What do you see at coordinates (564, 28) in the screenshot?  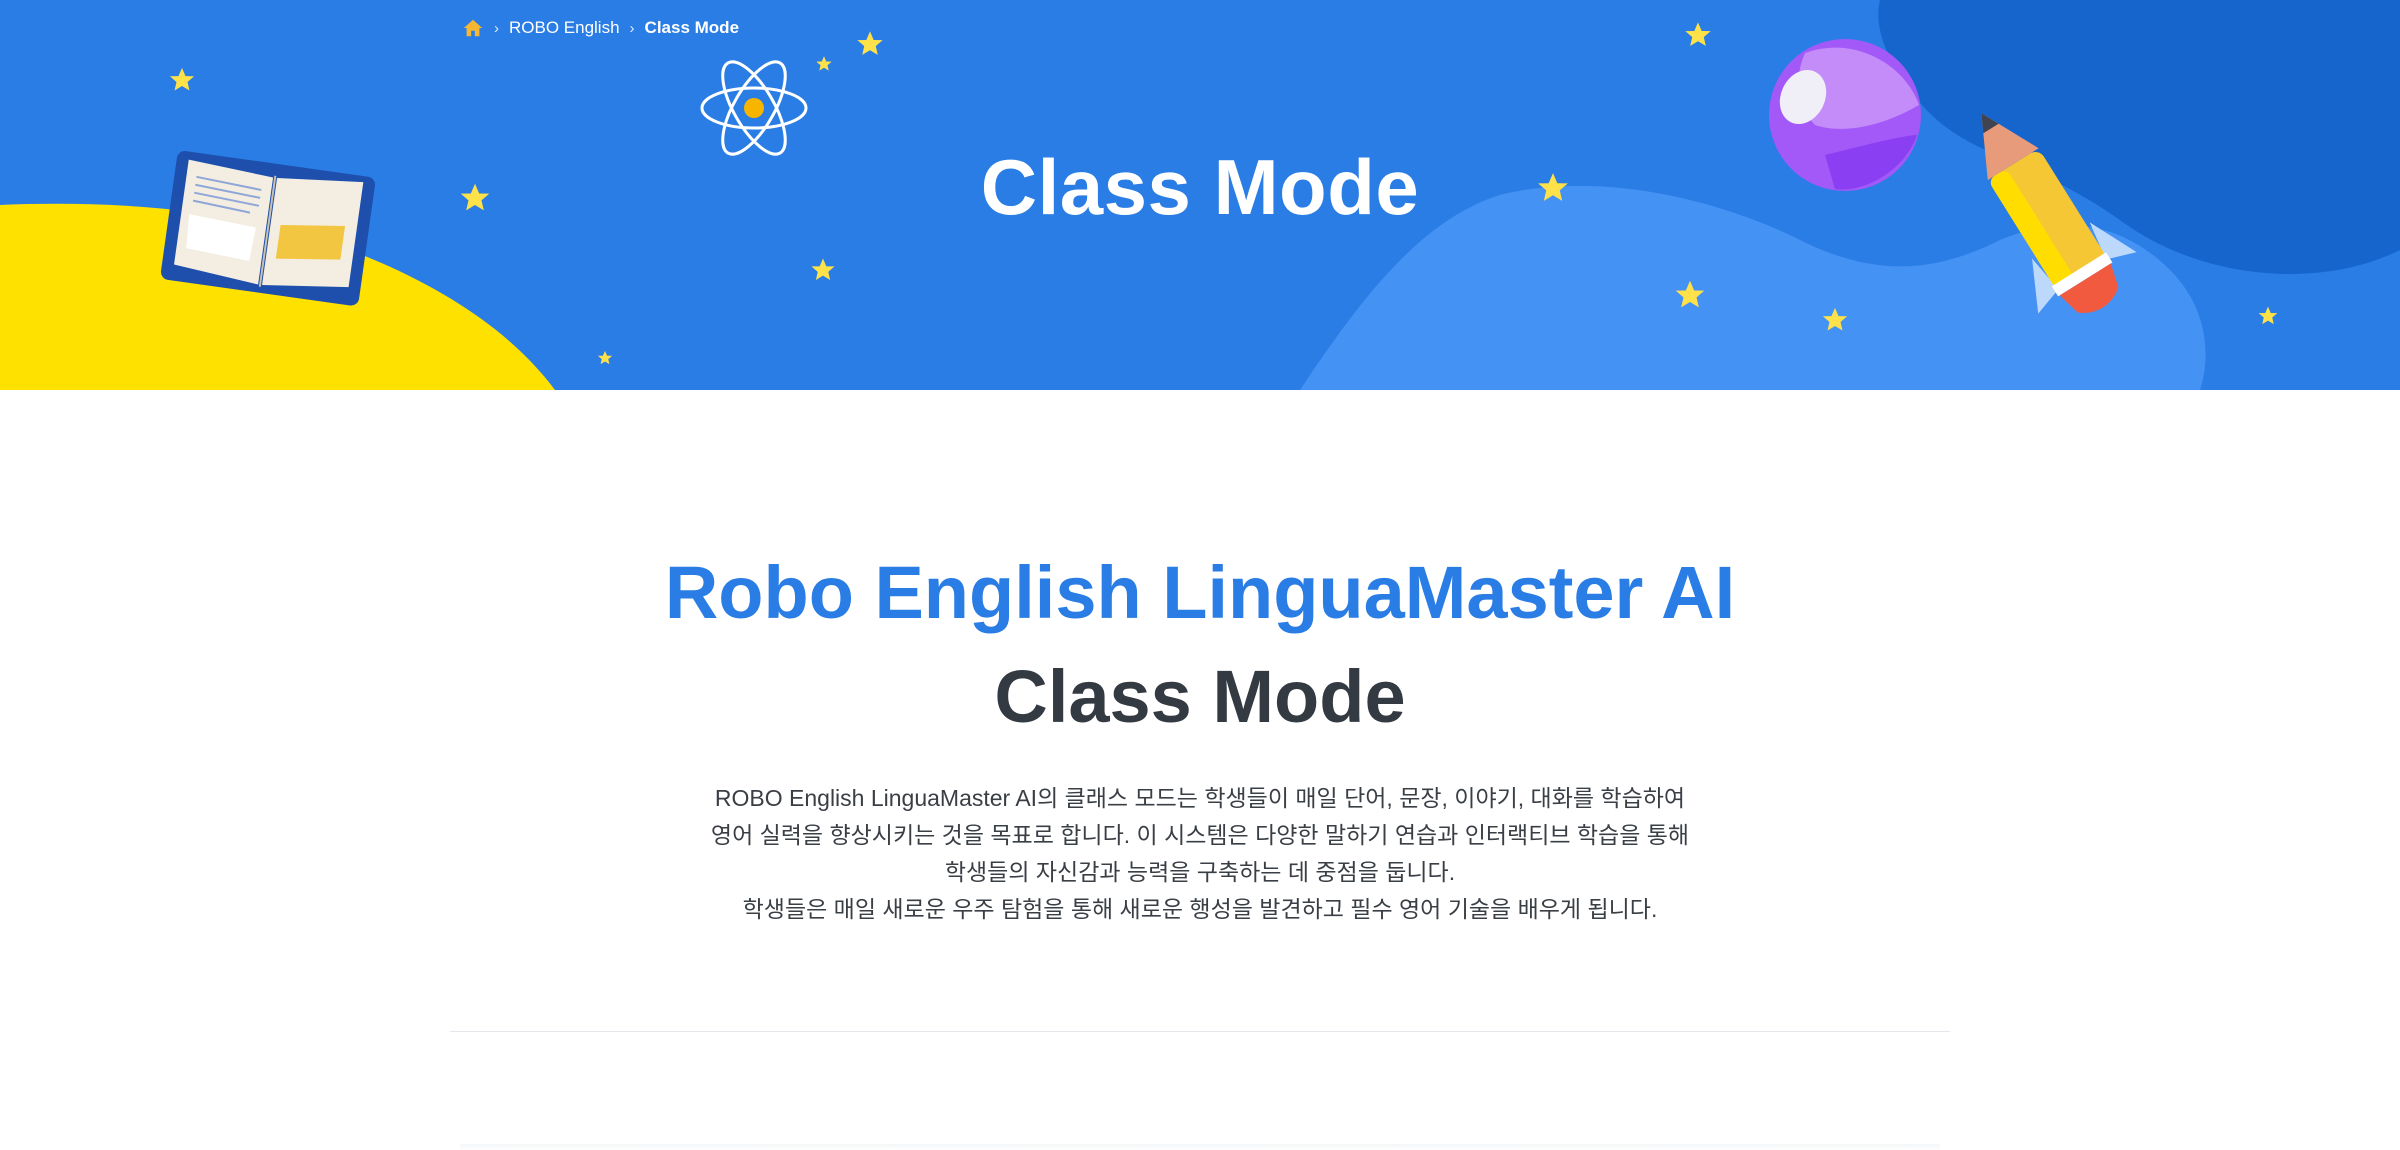 I see `breadcrumb-link-robo-english: ROBO English` at bounding box center [564, 28].